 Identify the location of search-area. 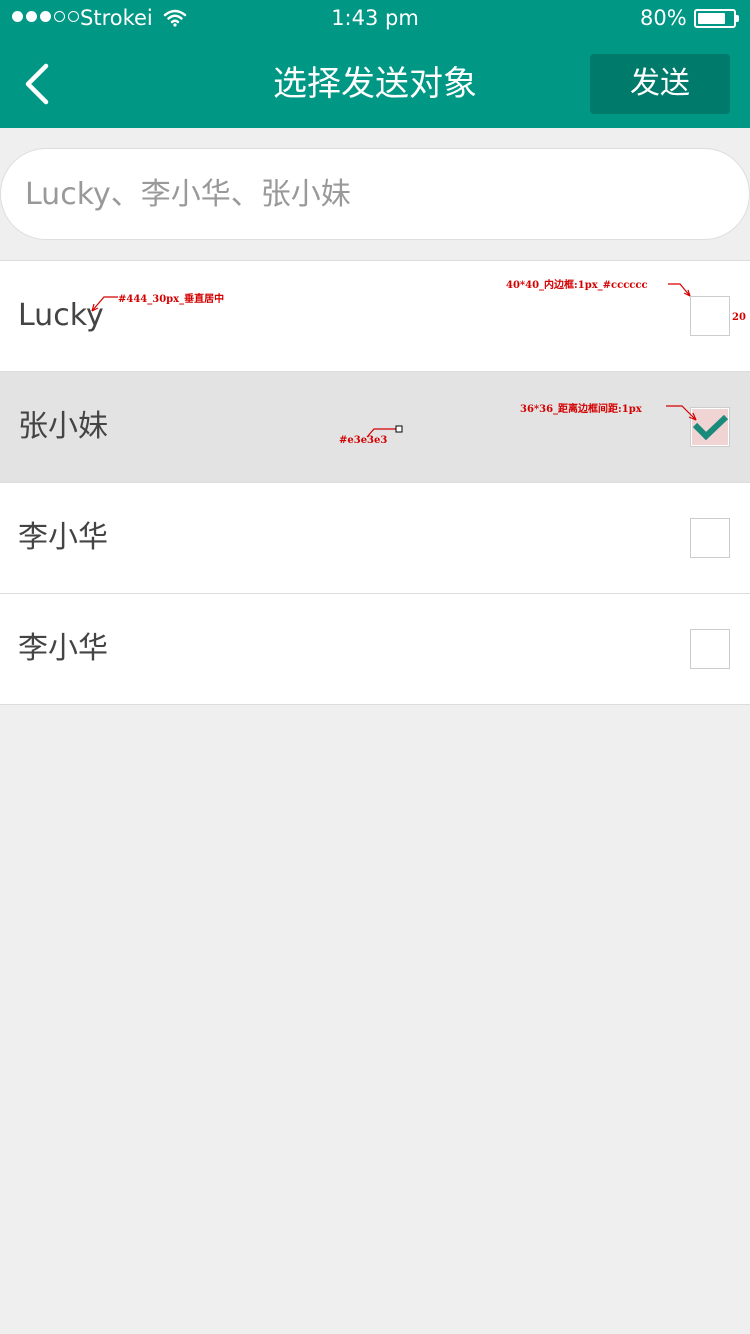
(375, 194).